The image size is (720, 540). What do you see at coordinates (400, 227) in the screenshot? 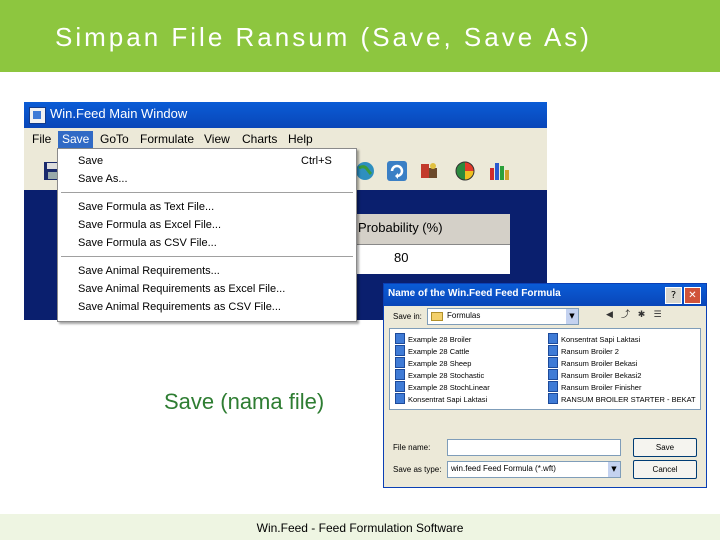
I see `probability-label: Probability (%)` at bounding box center [400, 227].